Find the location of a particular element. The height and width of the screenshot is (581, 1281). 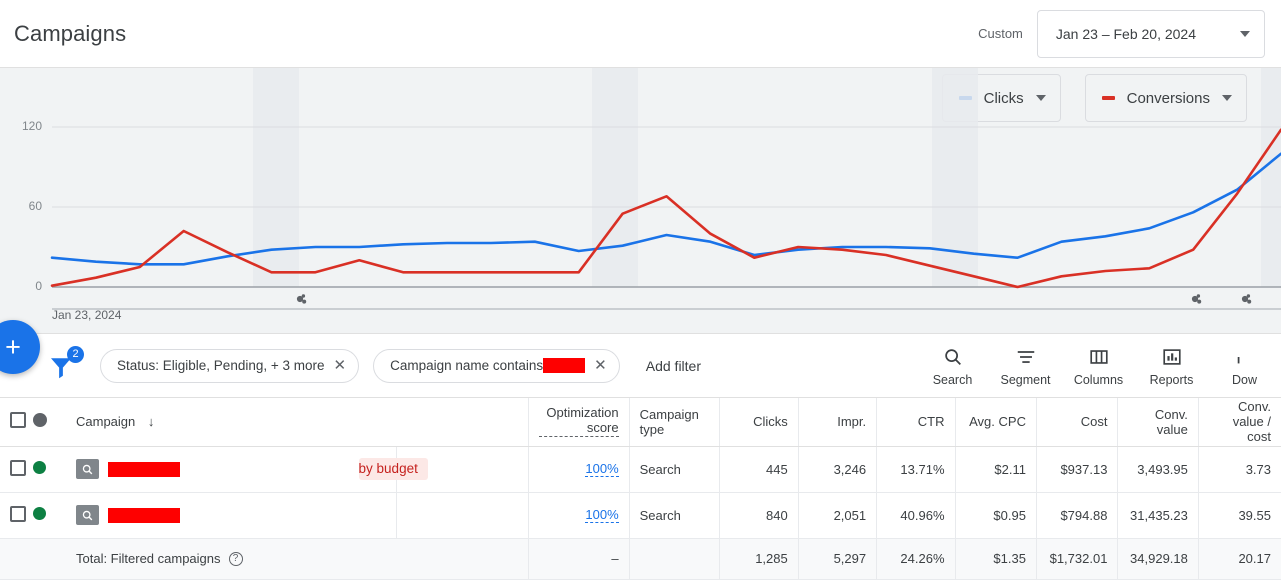

help-icon: ? is located at coordinates (235, 559).